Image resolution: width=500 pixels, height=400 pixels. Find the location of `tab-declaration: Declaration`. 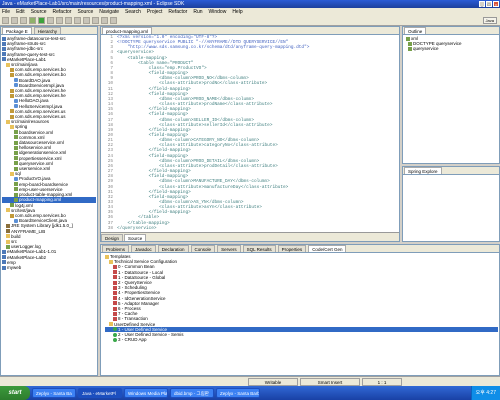

tab-declaration: Declaration is located at coordinates (173, 248).